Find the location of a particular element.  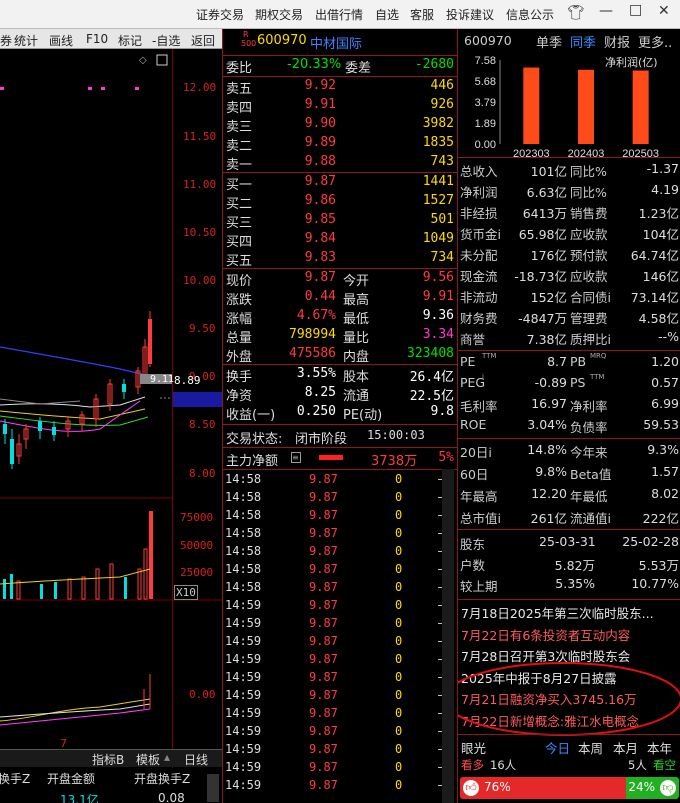

stock-name: 中材国际 is located at coordinates (336, 42).